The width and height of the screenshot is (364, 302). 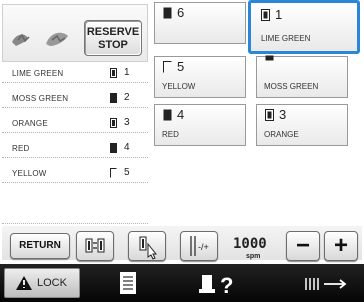 I want to click on return-button: RETURN, so click(x=40, y=246).